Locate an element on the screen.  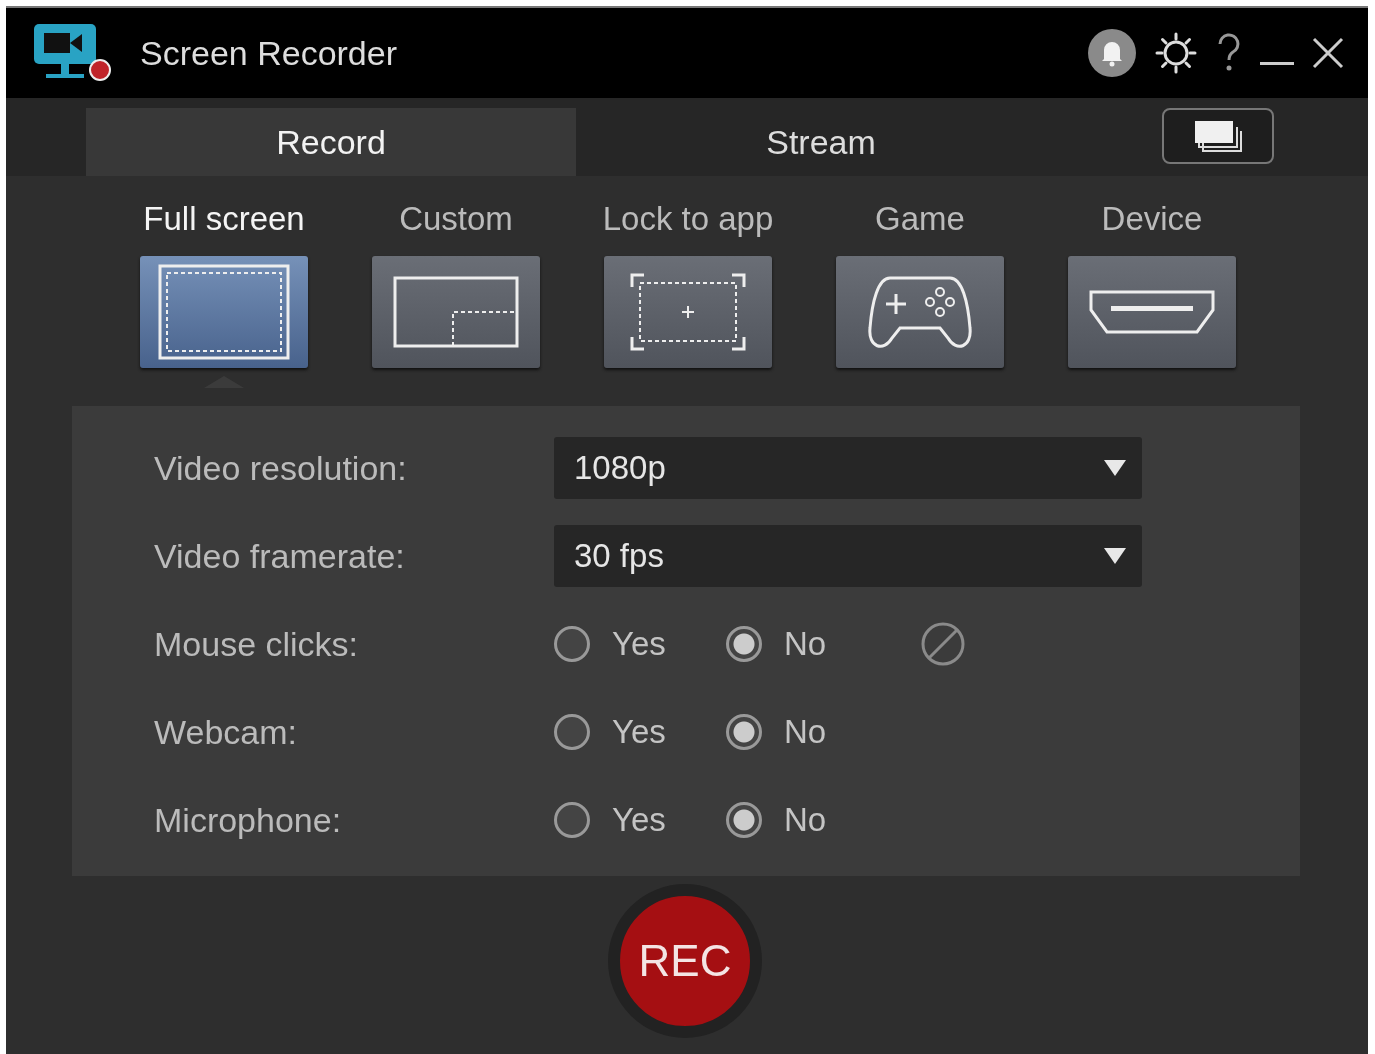
setting-label: Video resolution: is located at coordinates (281, 468).